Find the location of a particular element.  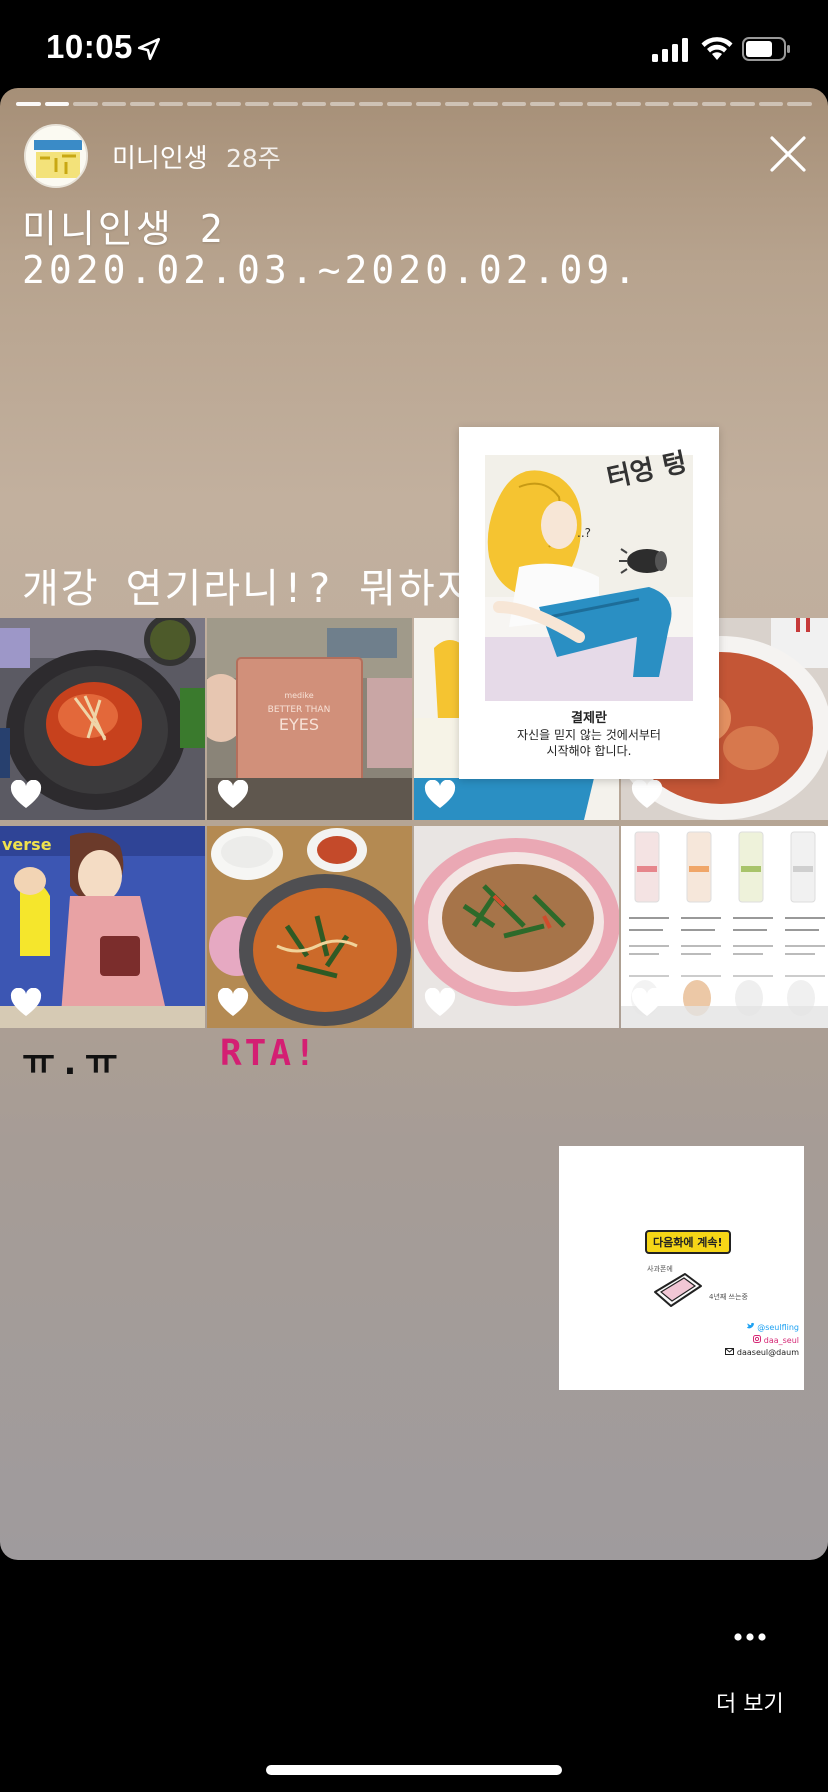

cartoon-tag: verse is located at coordinates (27, 844).